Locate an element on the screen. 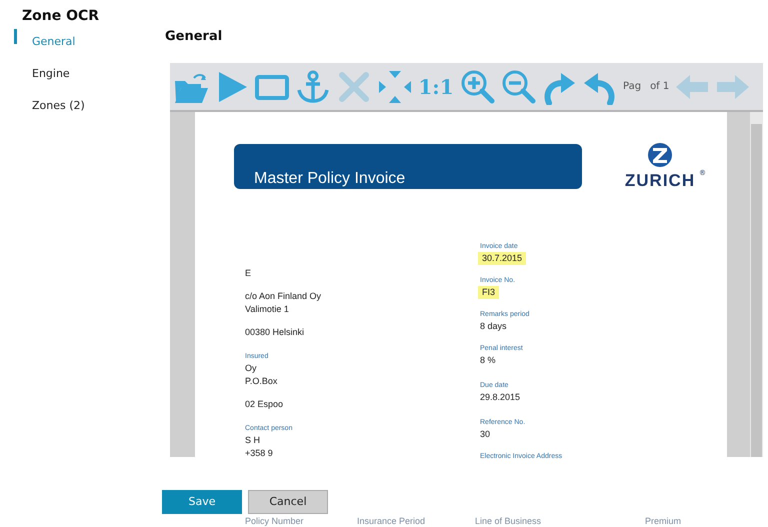 The height and width of the screenshot is (527, 768). save-button: Save is located at coordinates (202, 502).